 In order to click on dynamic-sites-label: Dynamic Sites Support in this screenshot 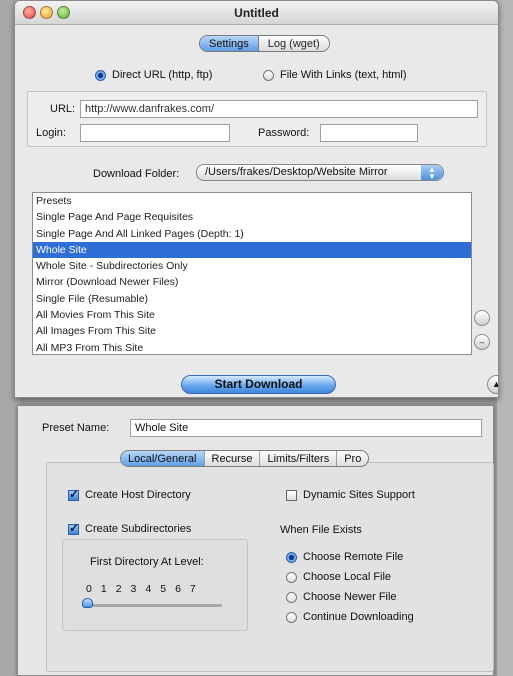, I will do `click(359, 495)`.